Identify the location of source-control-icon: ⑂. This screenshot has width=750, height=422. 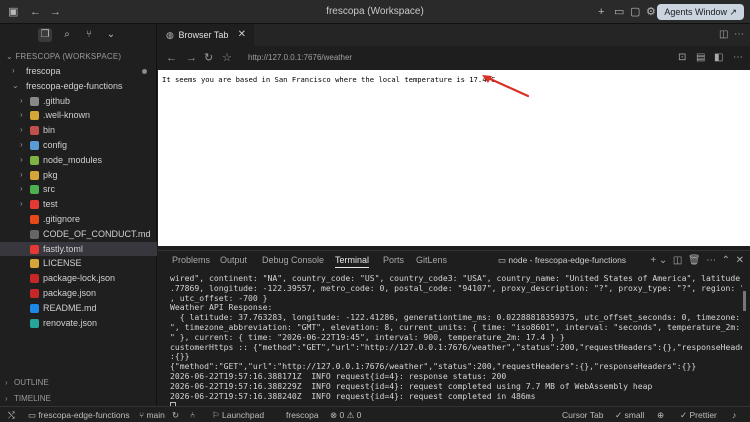
(89, 35).